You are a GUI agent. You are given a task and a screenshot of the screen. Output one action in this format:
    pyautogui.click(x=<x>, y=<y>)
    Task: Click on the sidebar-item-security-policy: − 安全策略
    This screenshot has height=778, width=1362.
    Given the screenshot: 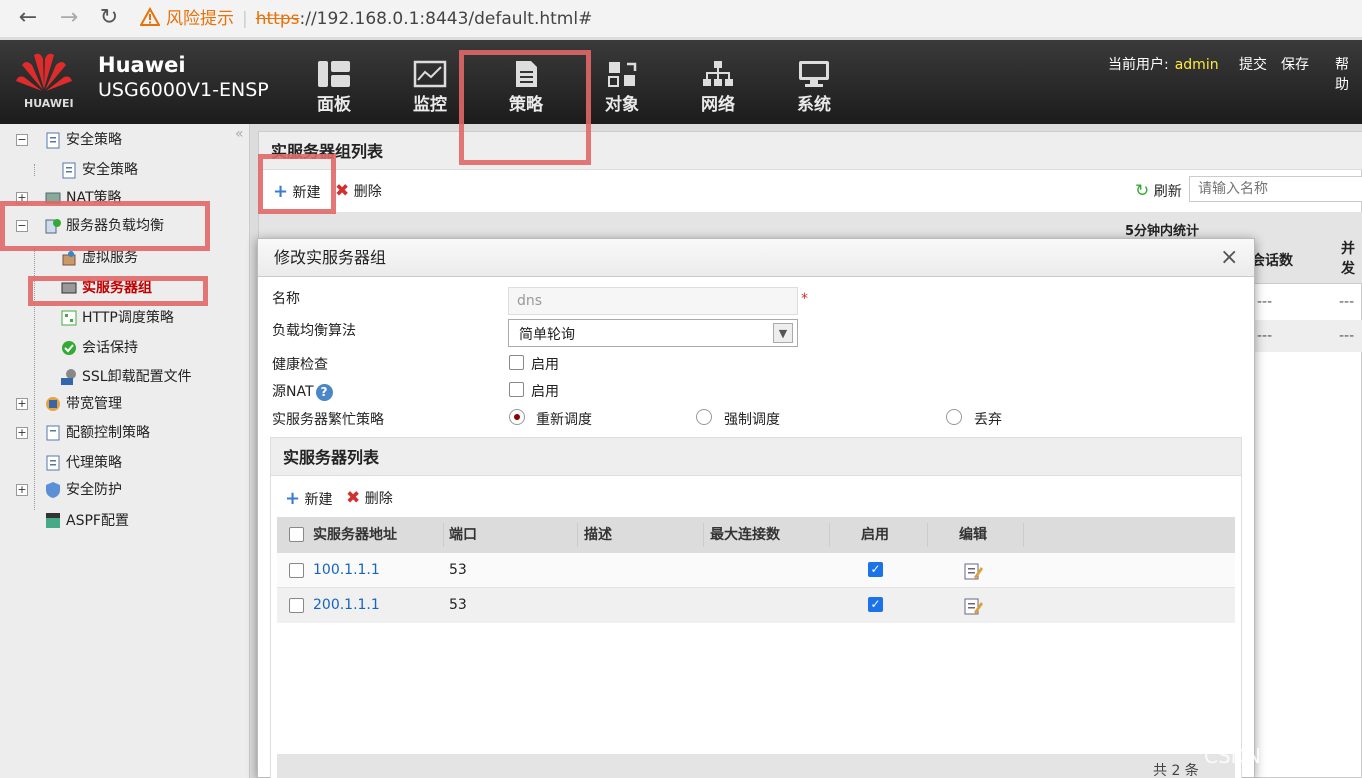 What is the action you would take?
    pyautogui.click(x=69, y=140)
    